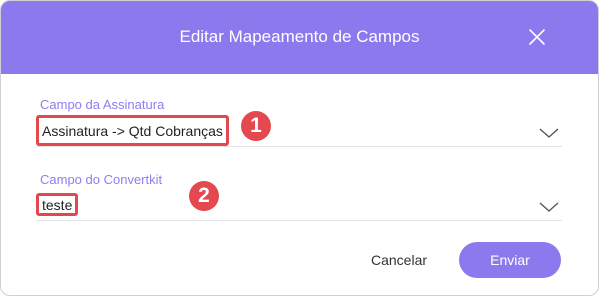 Image resolution: width=599 pixels, height=296 pixels. I want to click on cancel-button: Cancelar, so click(399, 260).